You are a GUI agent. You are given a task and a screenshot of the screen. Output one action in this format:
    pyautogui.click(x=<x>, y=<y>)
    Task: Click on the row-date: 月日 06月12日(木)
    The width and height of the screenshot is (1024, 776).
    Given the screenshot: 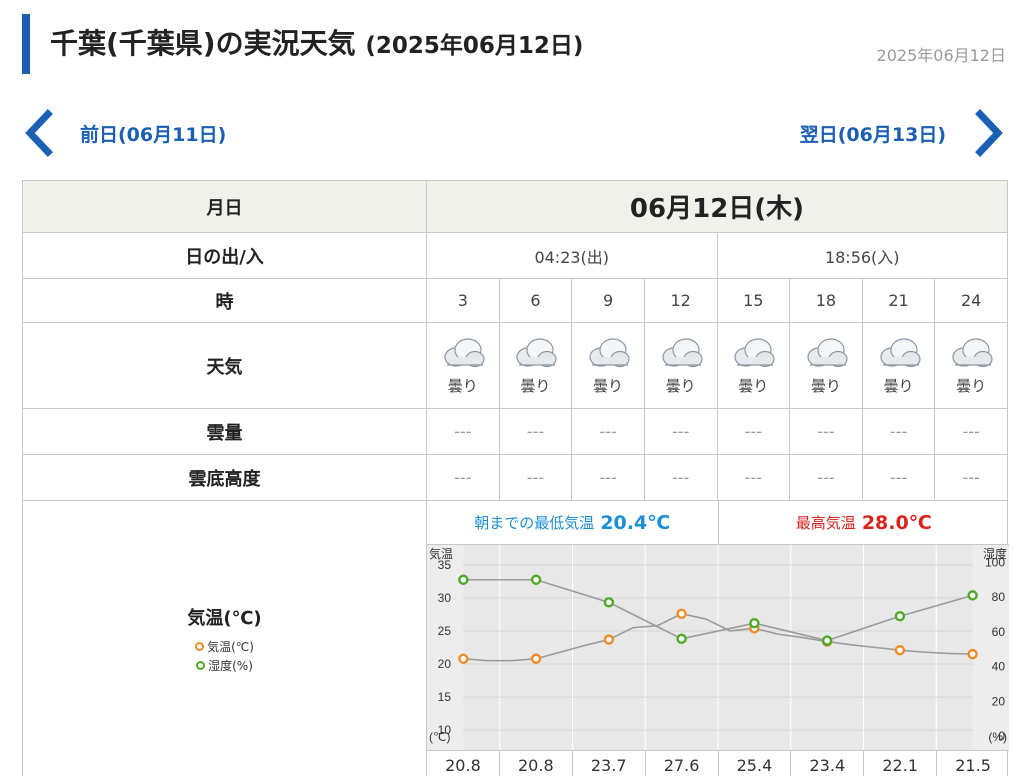 What is the action you would take?
    pyautogui.click(x=515, y=206)
    